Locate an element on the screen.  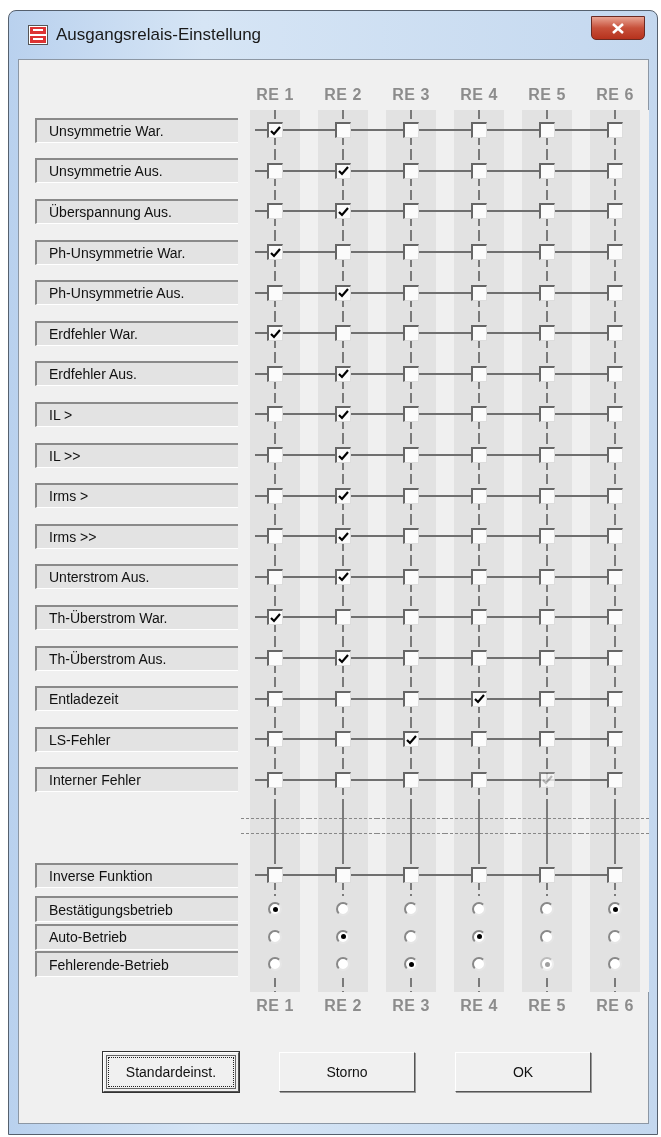
close-button is located at coordinates (618, 28).